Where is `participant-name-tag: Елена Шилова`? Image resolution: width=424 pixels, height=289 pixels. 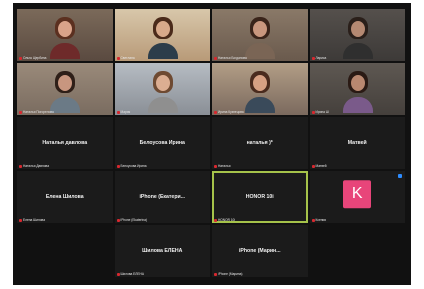
participant-name-tag: Елена Шилова is located at coordinates (32, 220).